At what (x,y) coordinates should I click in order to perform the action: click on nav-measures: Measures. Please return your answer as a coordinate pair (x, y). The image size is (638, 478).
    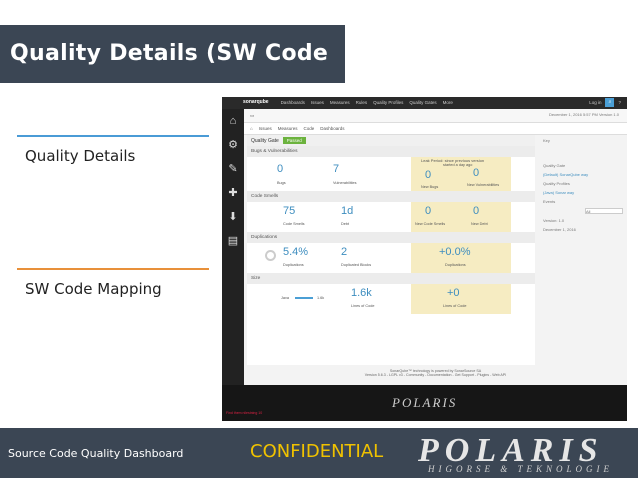
    Looking at the image, I should click on (340, 102).